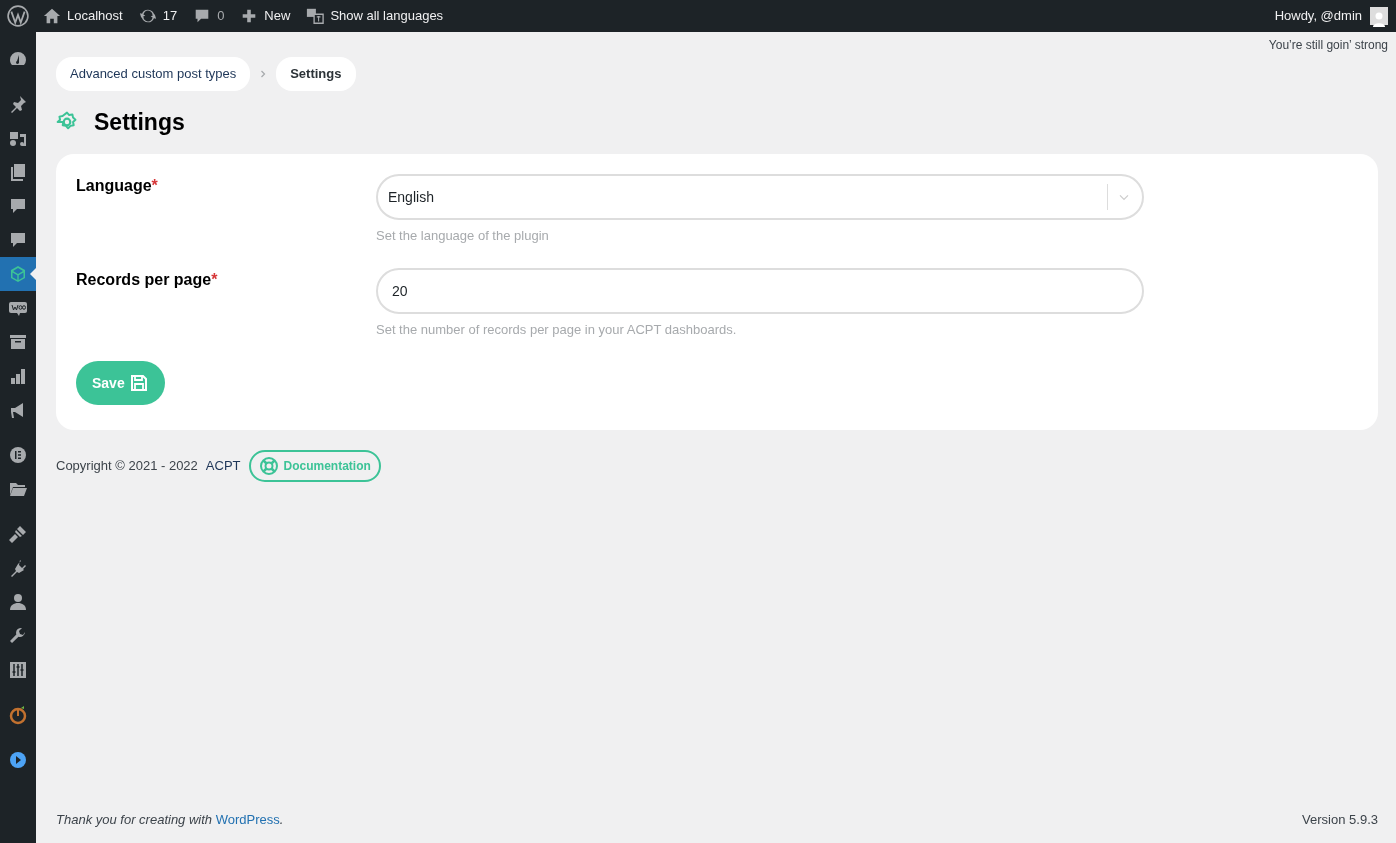 The image size is (1396, 843). I want to click on user-icon, so click(18, 602).